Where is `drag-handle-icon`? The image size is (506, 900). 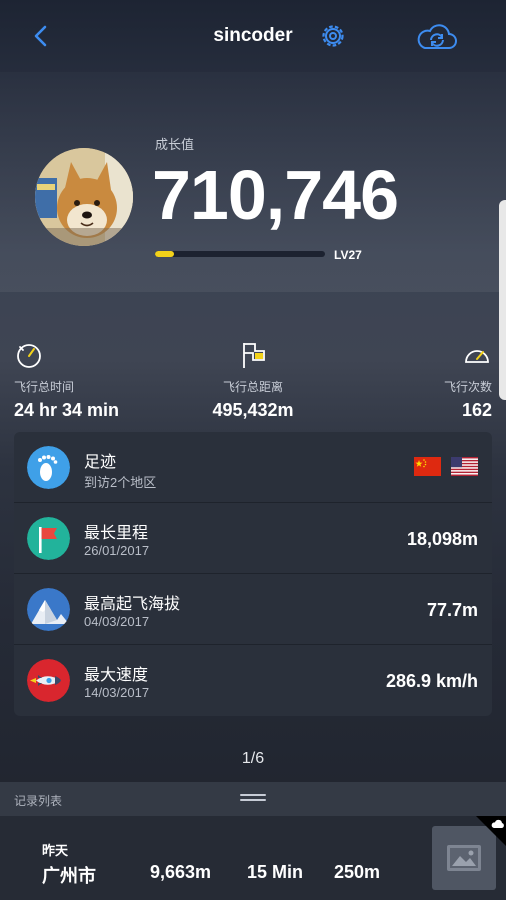
drag-handle-icon is located at coordinates (253, 798).